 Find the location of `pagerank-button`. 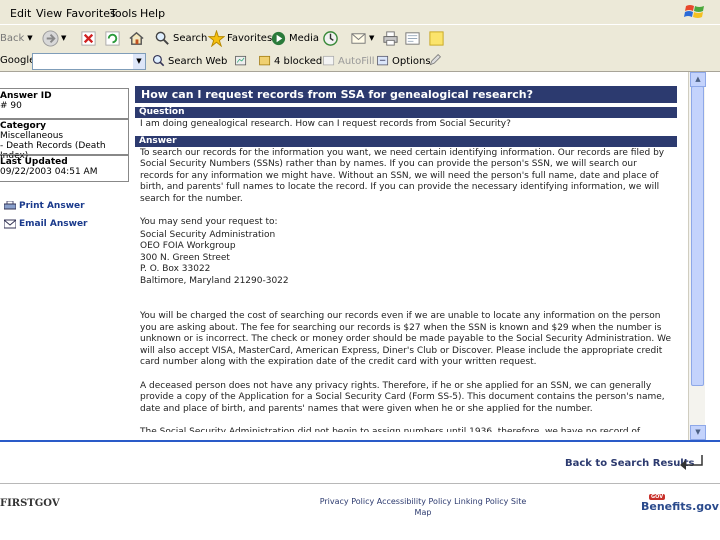

pagerank-button is located at coordinates (242, 61).